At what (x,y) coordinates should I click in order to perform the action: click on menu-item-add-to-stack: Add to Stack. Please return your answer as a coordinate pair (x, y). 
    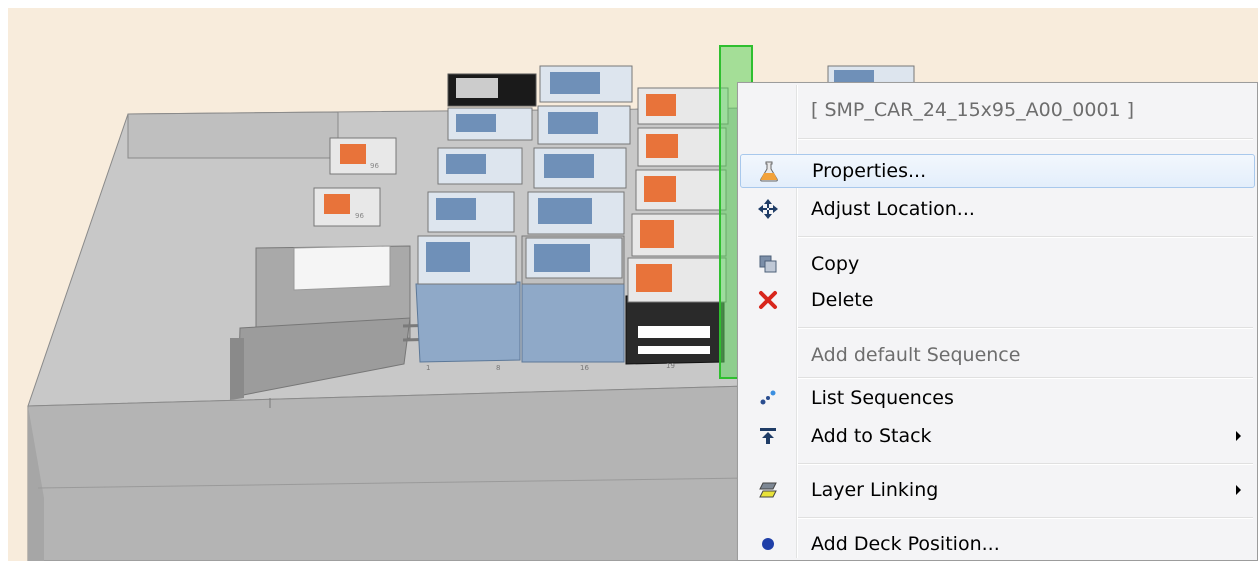
    Looking at the image, I should click on (997, 436).